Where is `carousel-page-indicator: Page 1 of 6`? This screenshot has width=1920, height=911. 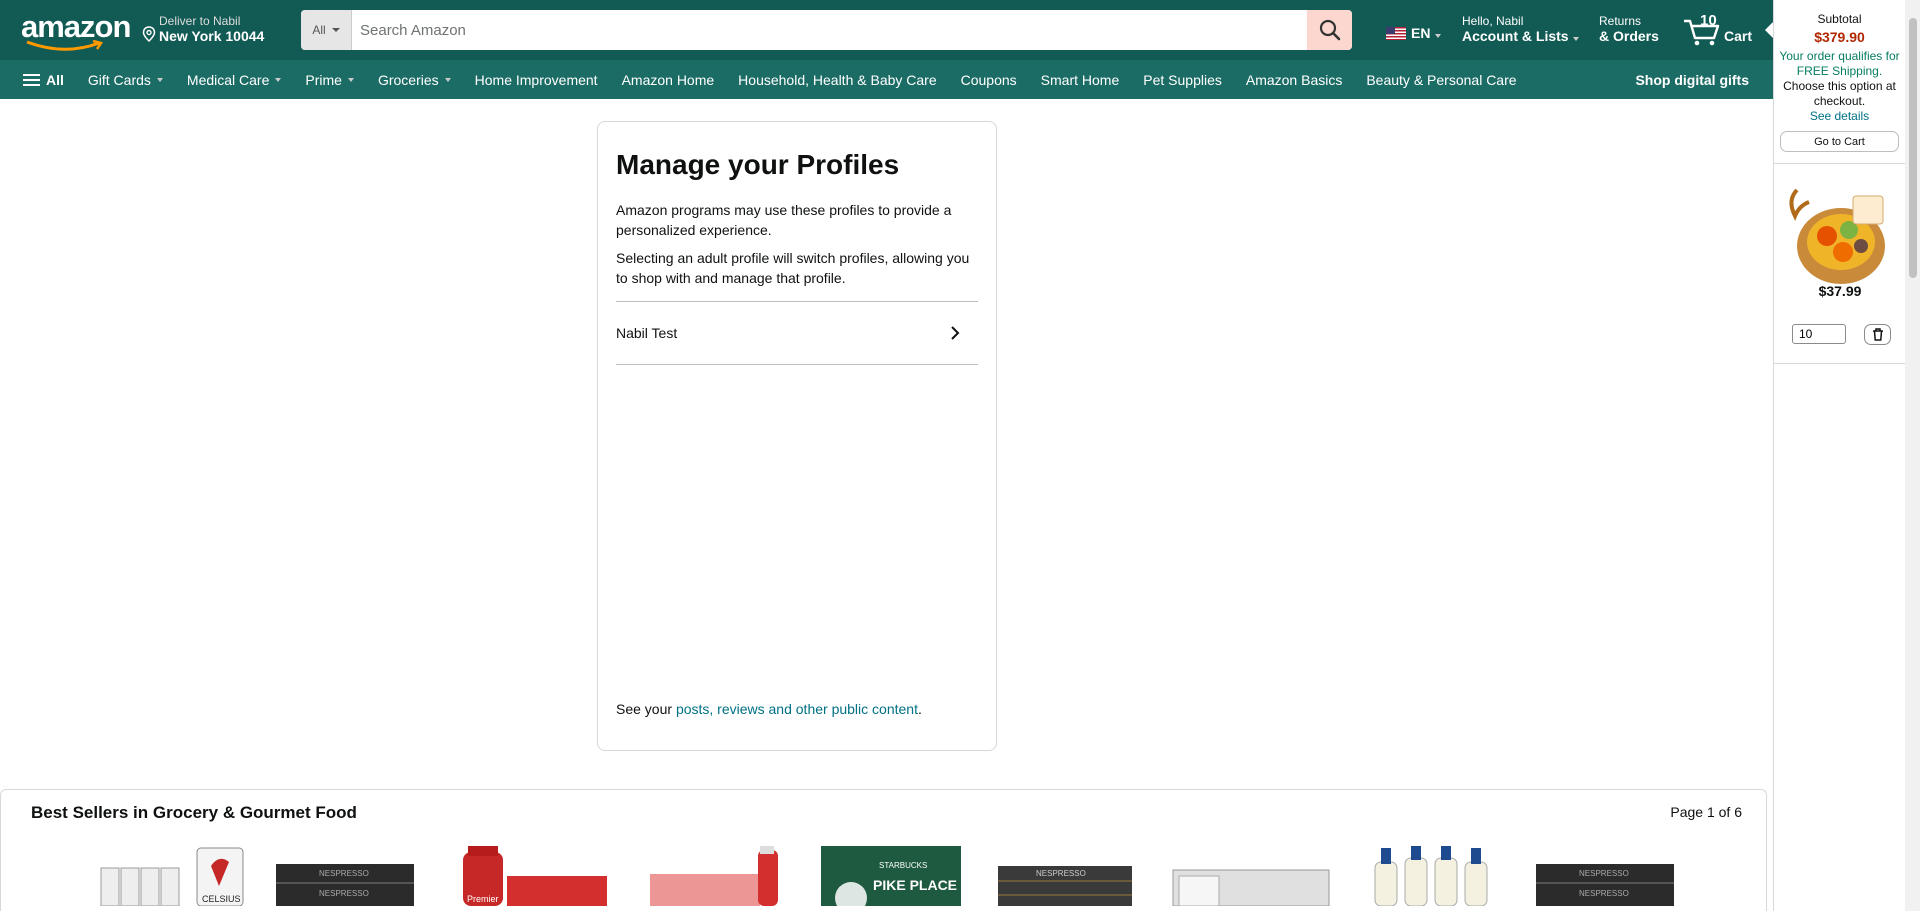
carousel-page-indicator: Page 1 of 6 is located at coordinates (1706, 812).